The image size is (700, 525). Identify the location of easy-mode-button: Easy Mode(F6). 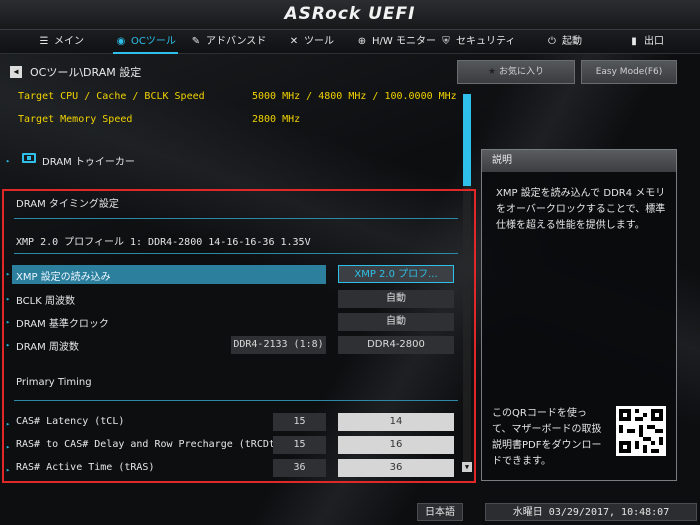
(629, 72).